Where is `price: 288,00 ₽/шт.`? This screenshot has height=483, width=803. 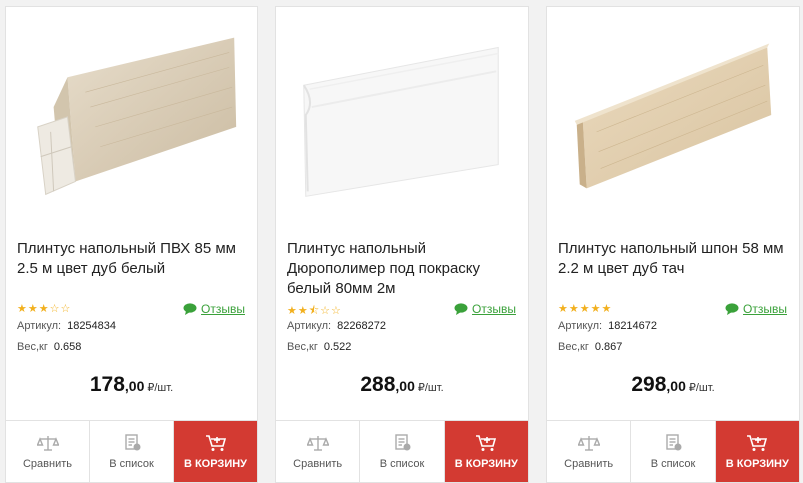 price: 288,00 ₽/шт. is located at coordinates (402, 385).